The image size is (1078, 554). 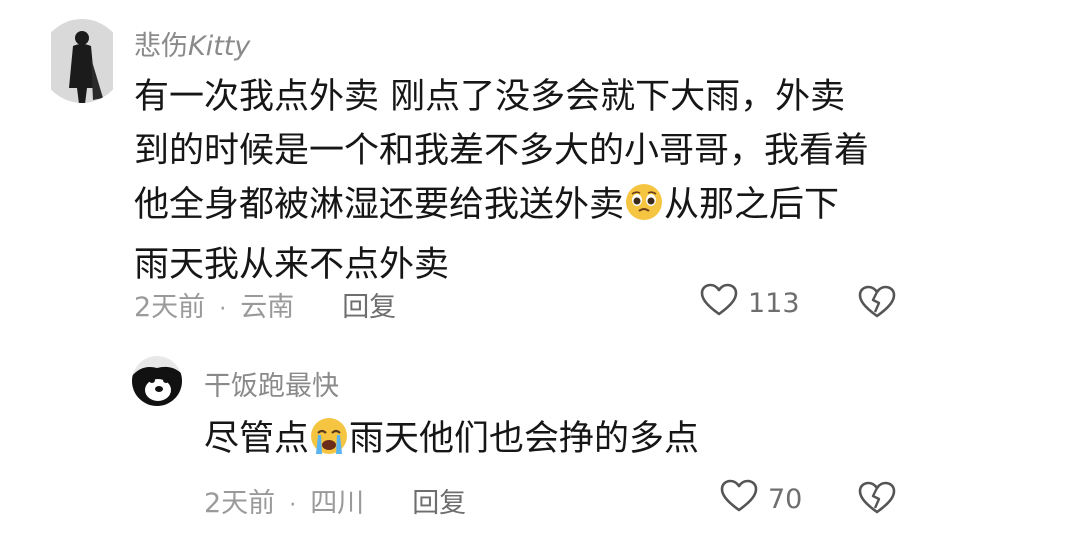 I want to click on username-suffix: Kitty, so click(x=219, y=46).